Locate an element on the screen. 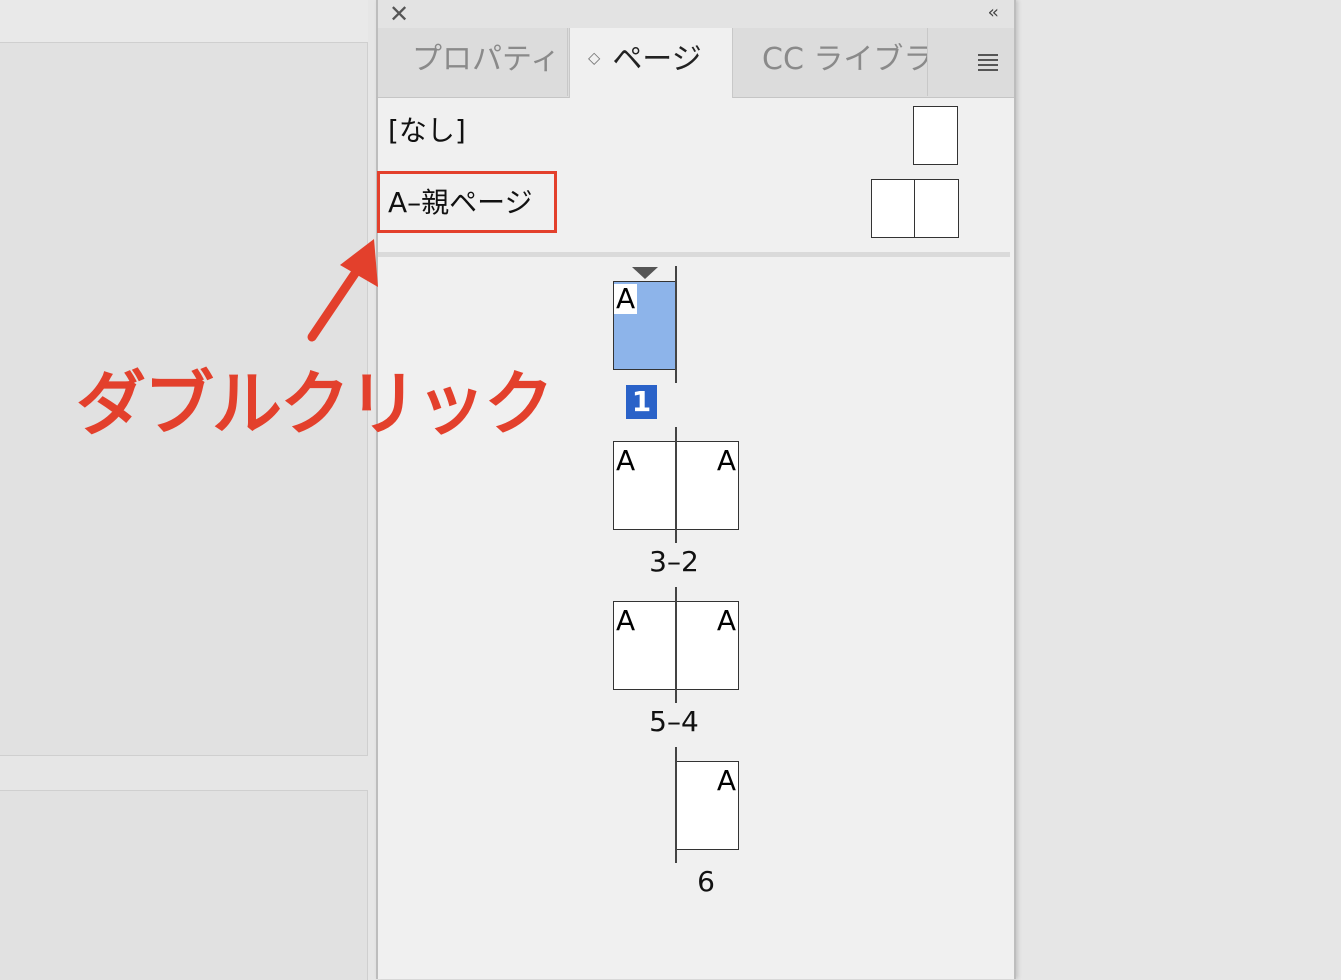  annotation-double-click-text: ダブルクリック is located at coordinates (315, 404).